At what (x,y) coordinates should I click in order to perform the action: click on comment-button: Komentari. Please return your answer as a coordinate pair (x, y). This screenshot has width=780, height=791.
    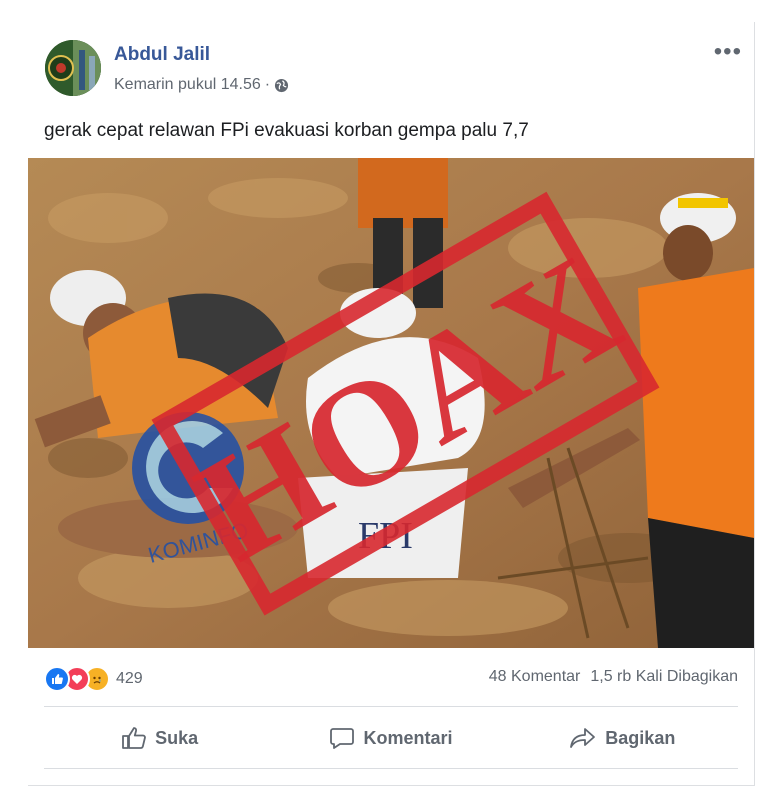
    Looking at the image, I should click on (390, 738).